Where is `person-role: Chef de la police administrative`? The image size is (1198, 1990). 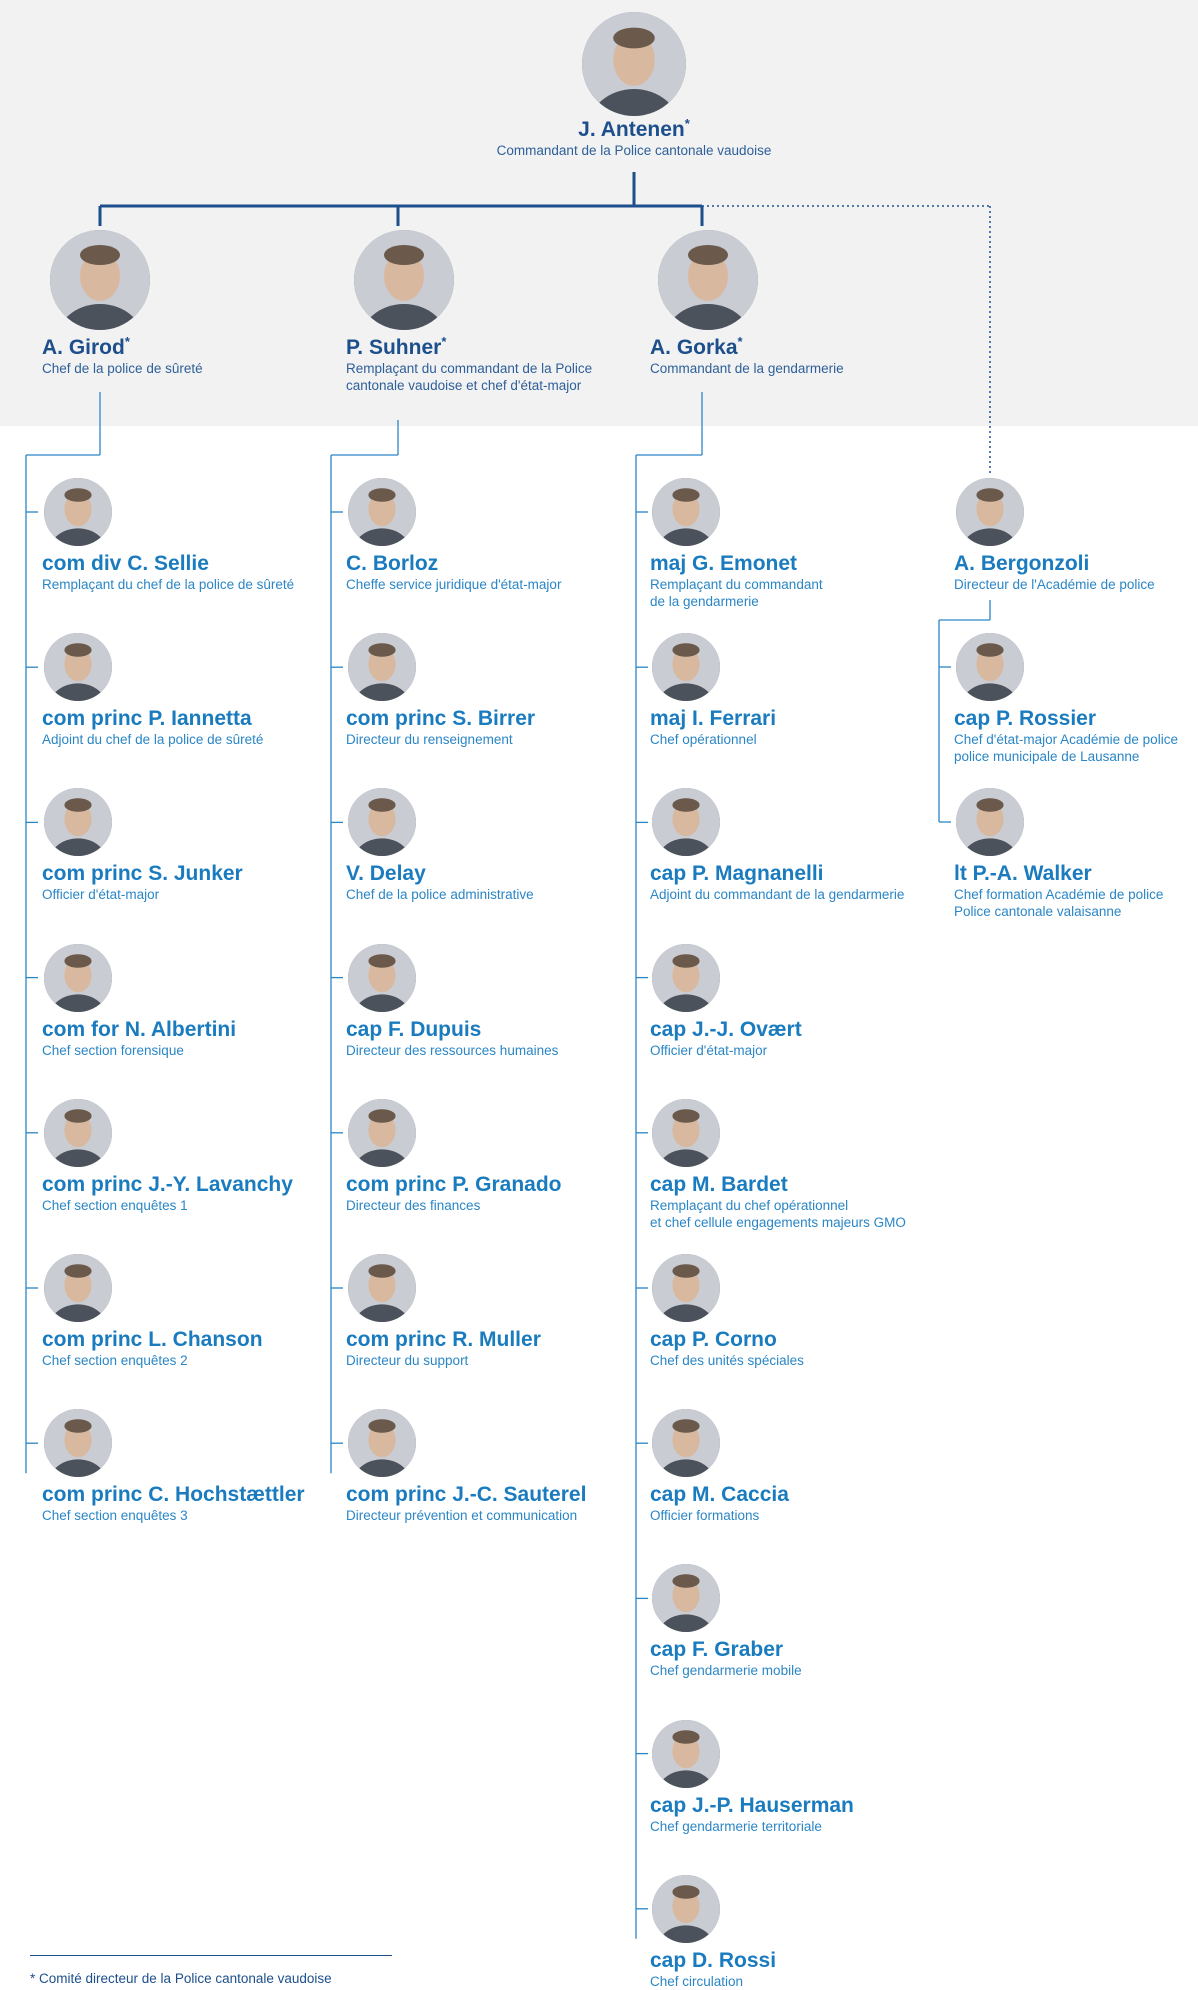
person-role: Chef de la police administrative is located at coordinates (440, 895).